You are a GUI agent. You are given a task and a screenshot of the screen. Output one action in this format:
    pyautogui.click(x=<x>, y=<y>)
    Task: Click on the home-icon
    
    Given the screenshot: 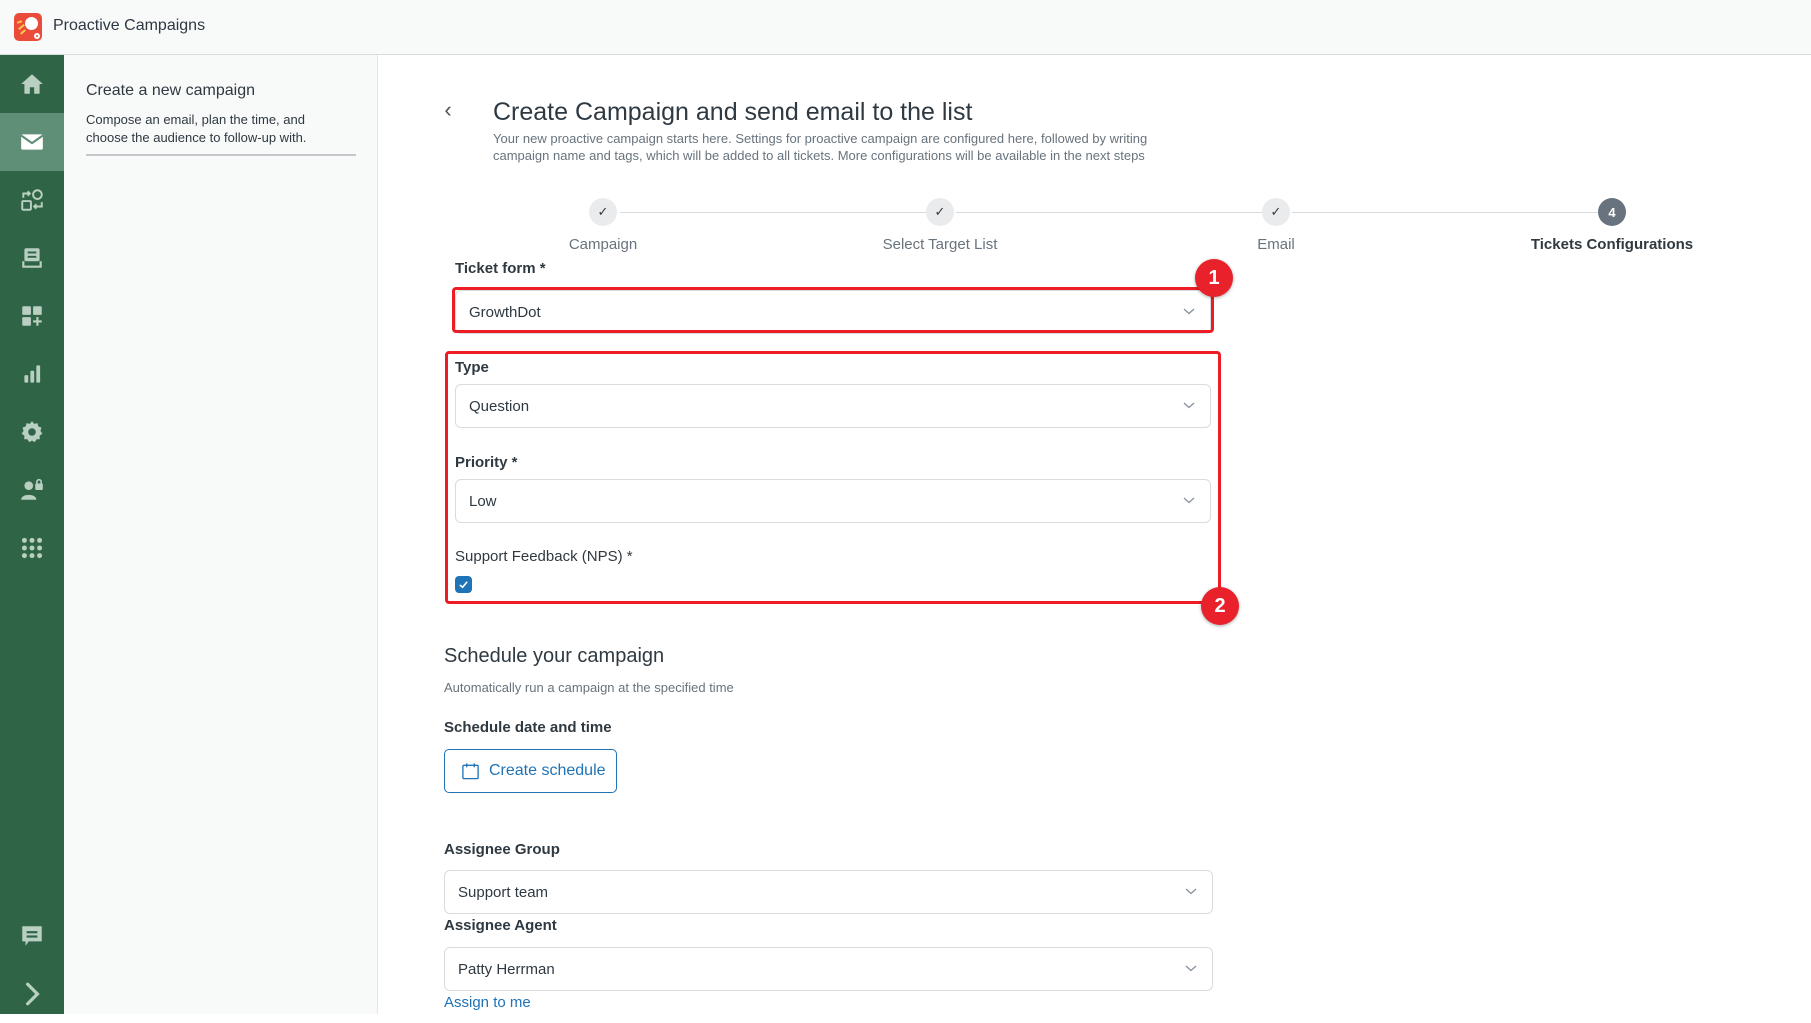 What is the action you would take?
    pyautogui.click(x=32, y=84)
    